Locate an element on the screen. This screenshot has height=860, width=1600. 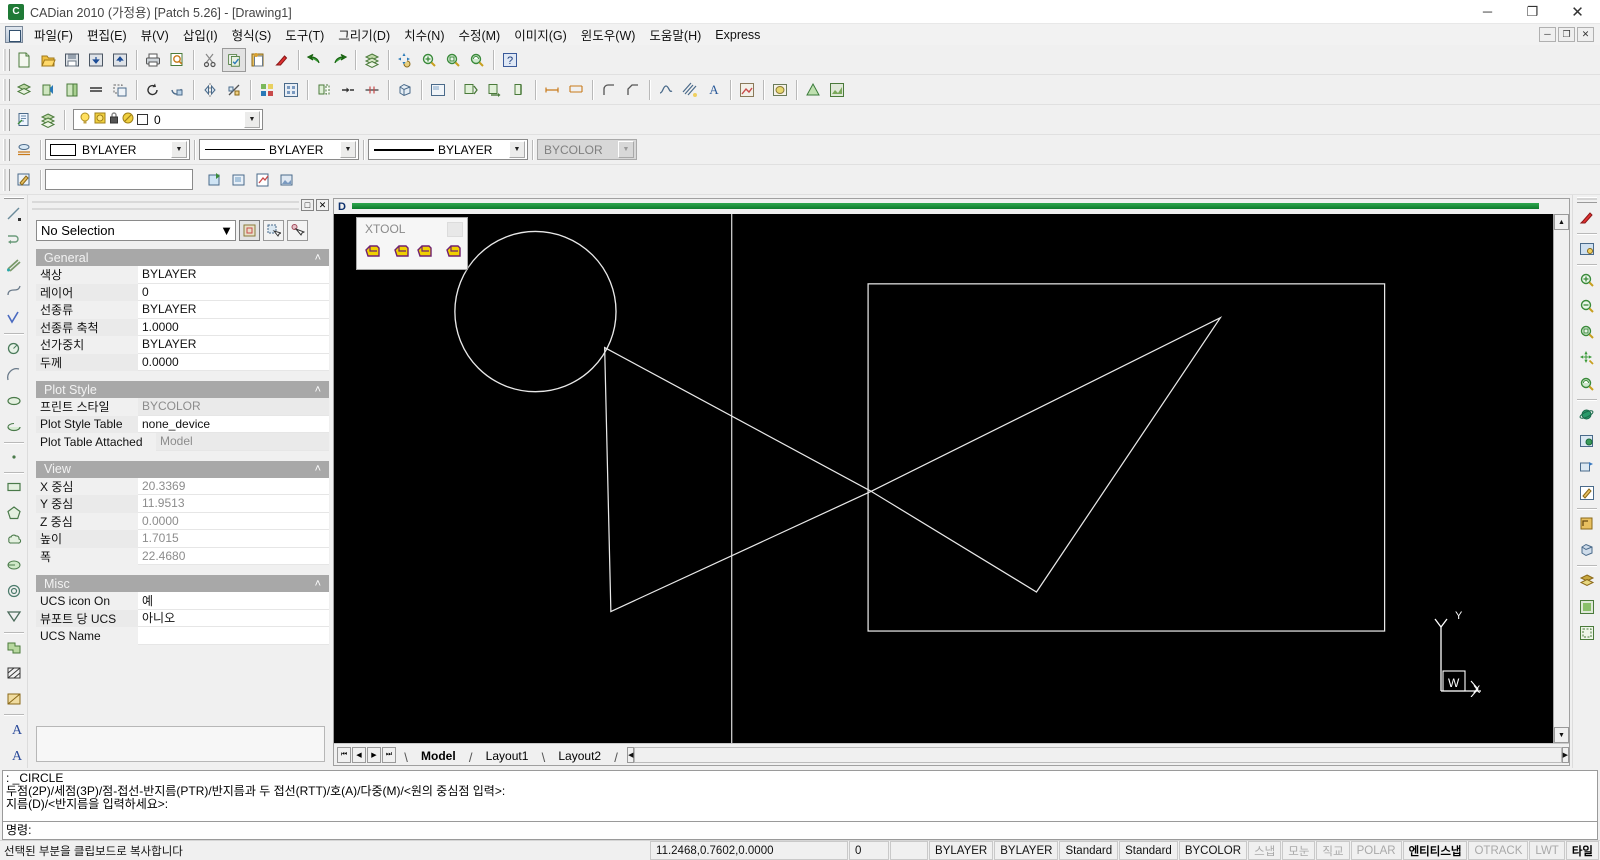
menu-item-tools: 도구(T) is located at coordinates (304, 34).